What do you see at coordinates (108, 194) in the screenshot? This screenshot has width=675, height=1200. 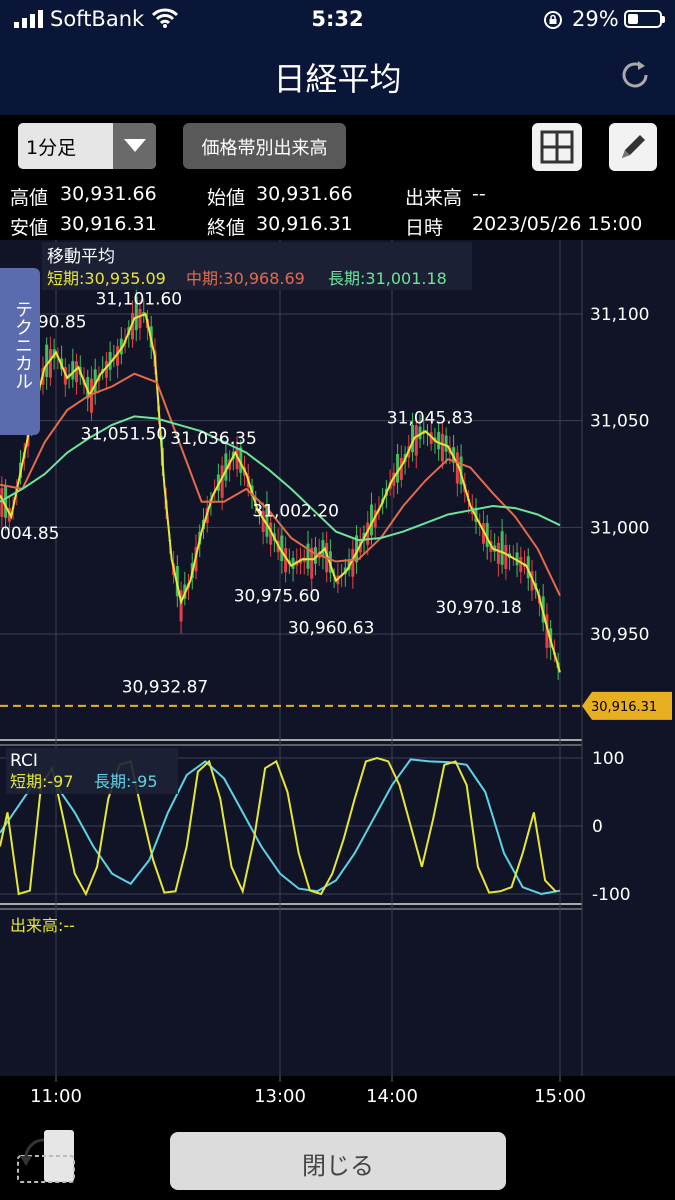 I see `high-value: 30,931.66` at bounding box center [108, 194].